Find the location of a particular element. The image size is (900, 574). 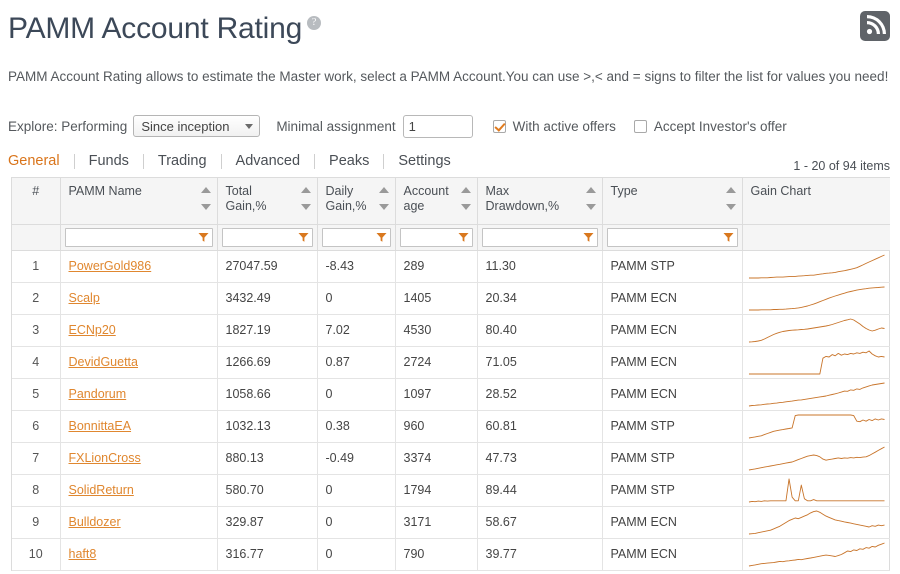

tab-general: General is located at coordinates (41, 161).